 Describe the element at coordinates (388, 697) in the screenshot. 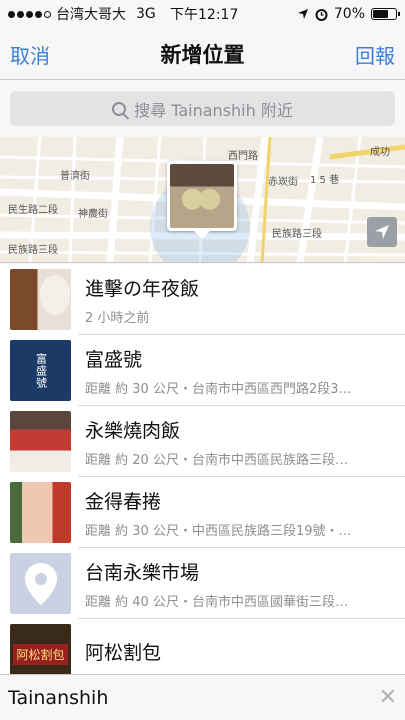

I see `close-icon: ✕` at that location.